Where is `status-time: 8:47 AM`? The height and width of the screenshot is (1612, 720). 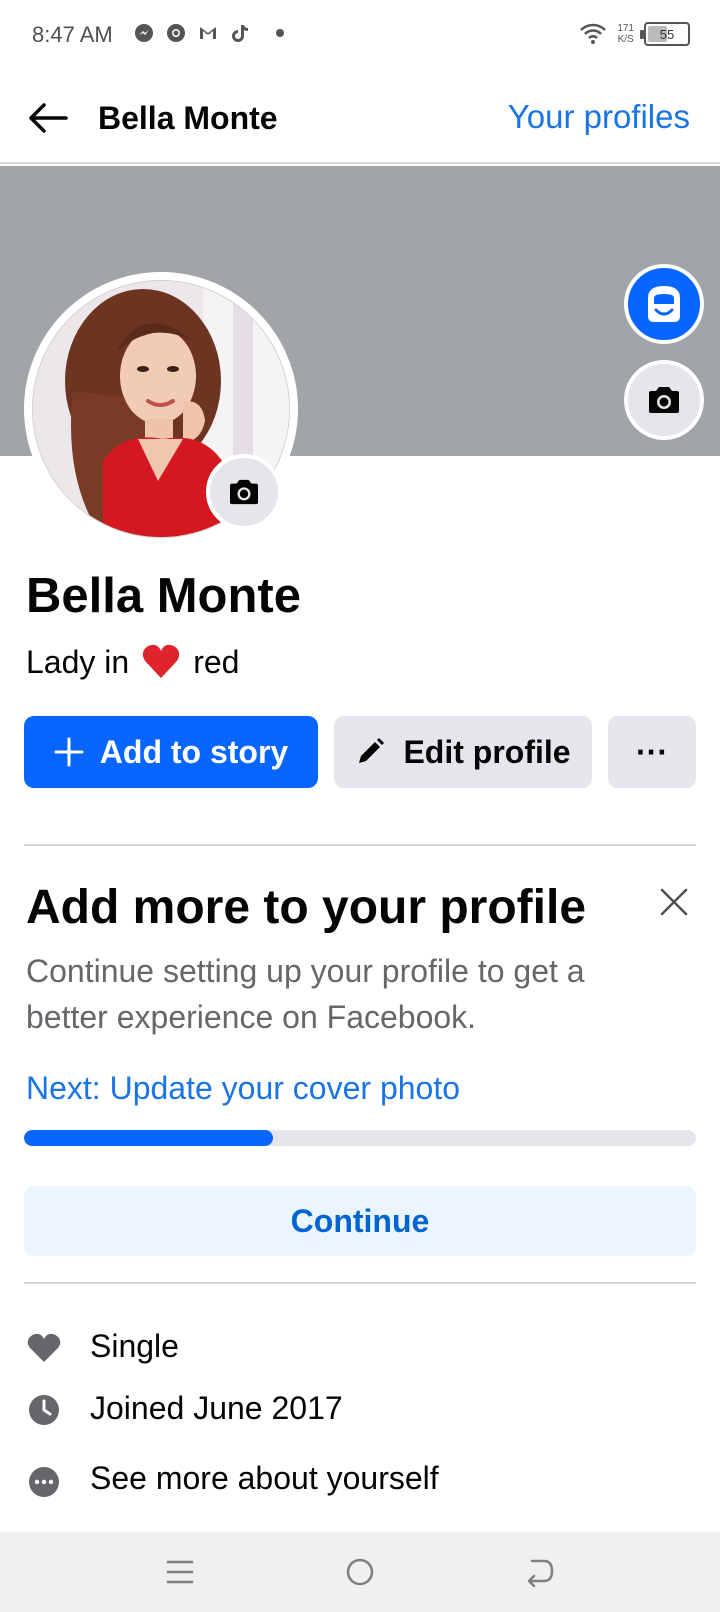 status-time: 8:47 AM is located at coordinates (72, 34).